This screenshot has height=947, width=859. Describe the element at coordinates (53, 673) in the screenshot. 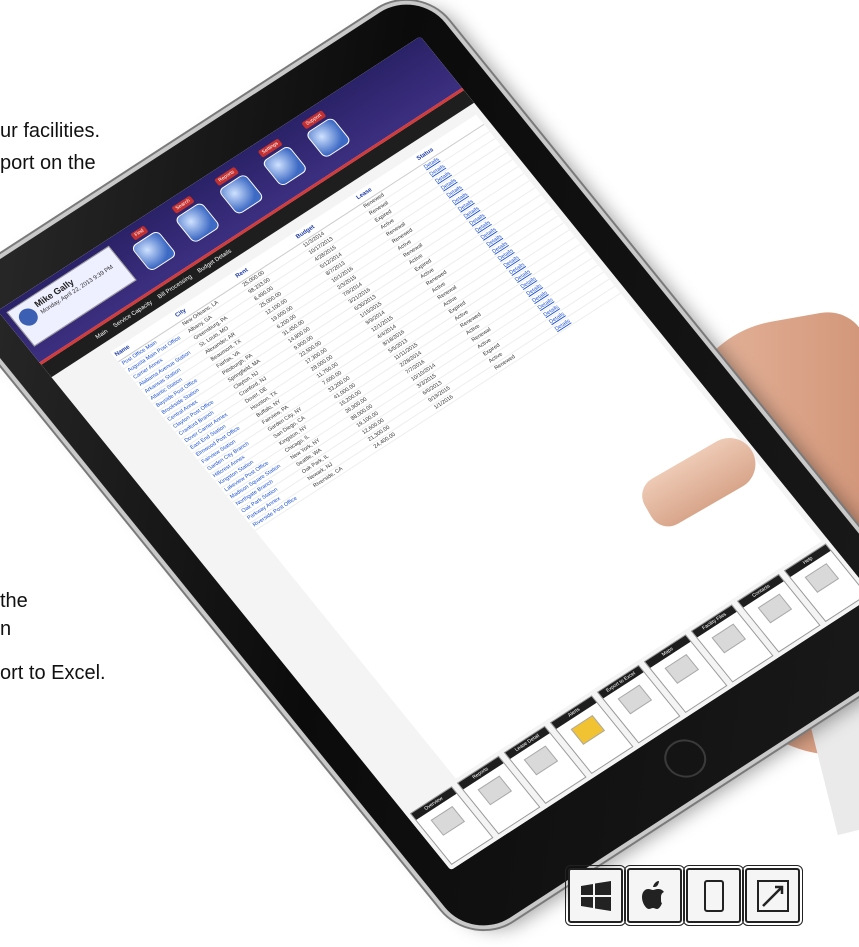

I see `slide-text-line: ort to Excel.` at that location.